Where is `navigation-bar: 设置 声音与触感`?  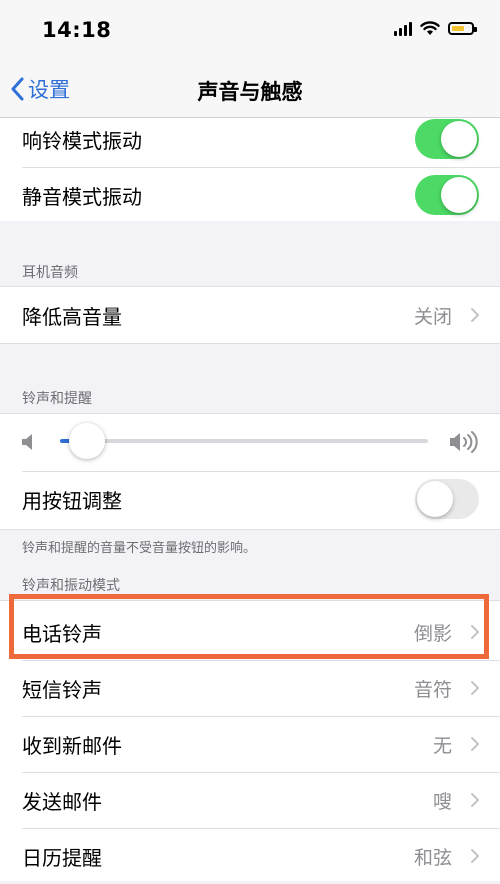
navigation-bar: 设置 声音与触感 is located at coordinates (250, 89).